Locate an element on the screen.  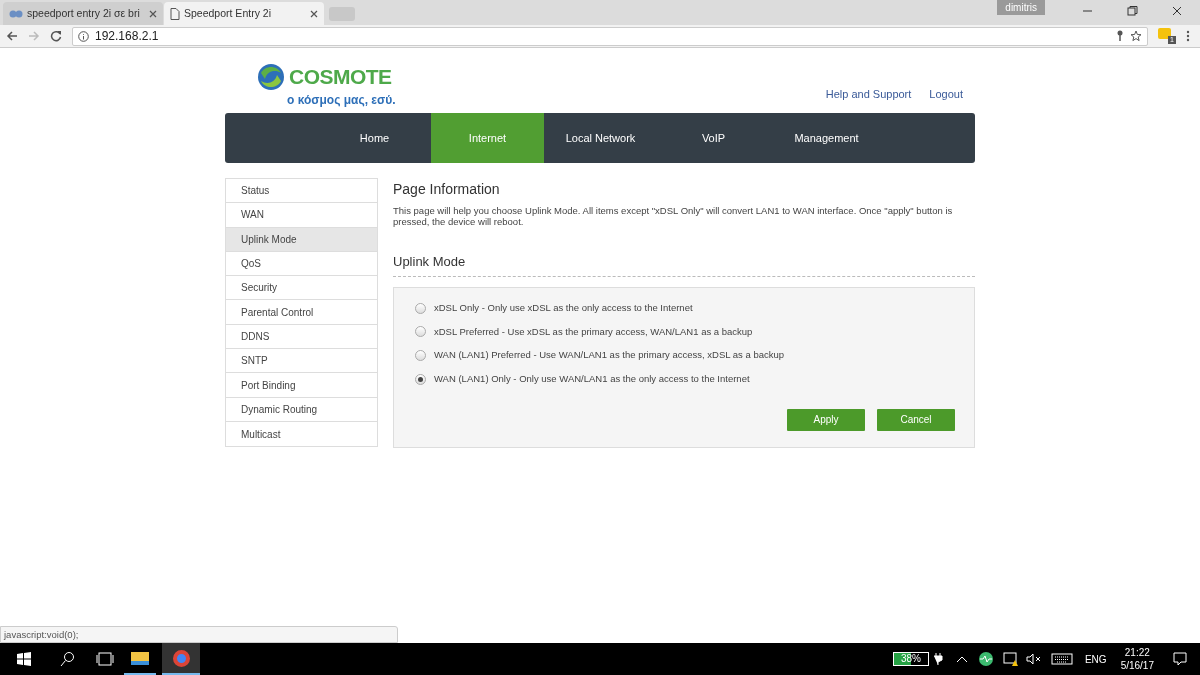
nav-tab: VoIP is located at coordinates (713, 138).